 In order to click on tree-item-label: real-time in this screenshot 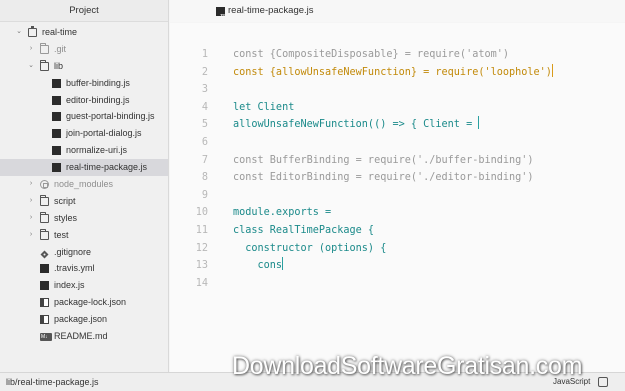, I will do `click(60, 32)`.